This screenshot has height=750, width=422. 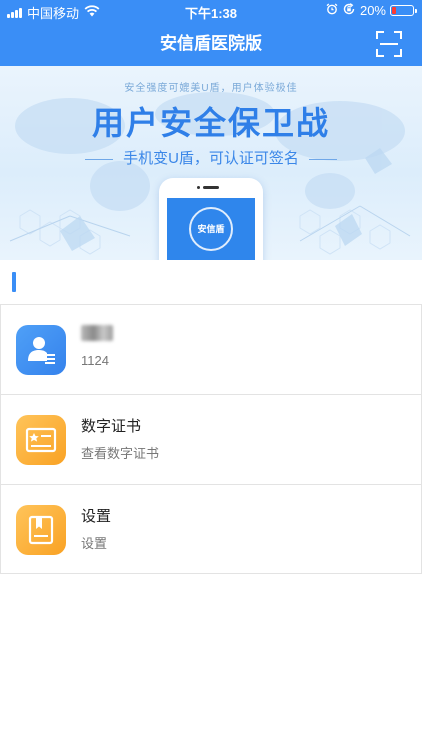 I want to click on banner-subtitle: 安全强度可媲美U盾，用户体验极佳, so click(x=211, y=88).